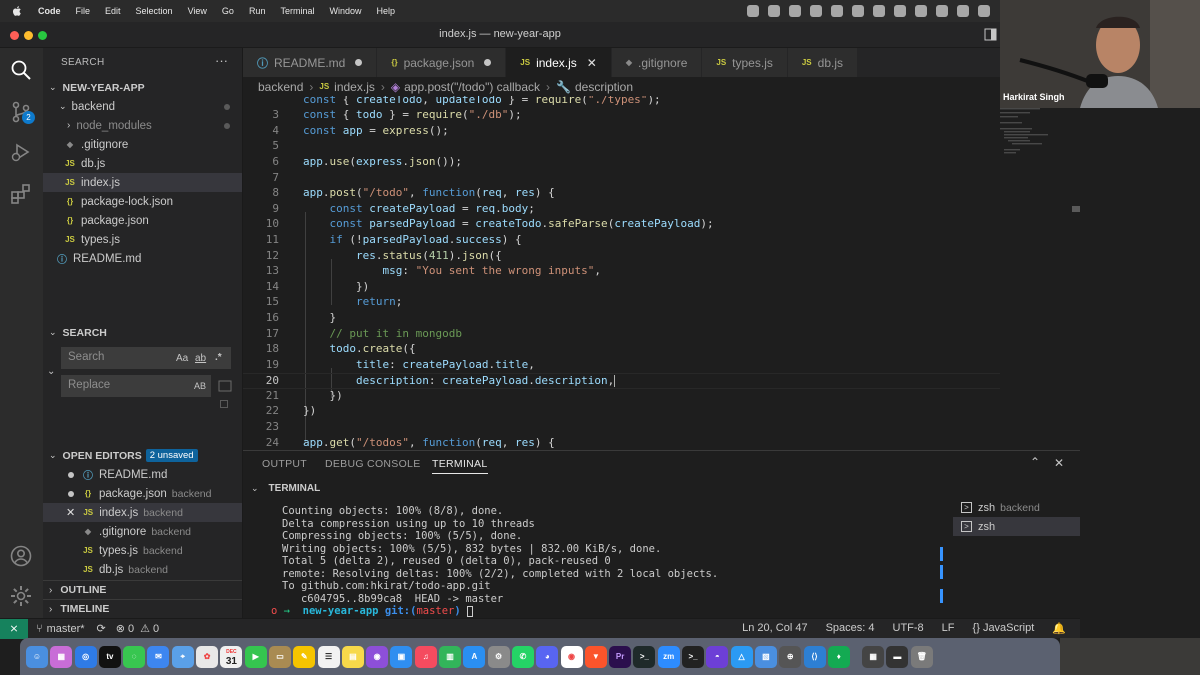  Describe the element at coordinates (385, 11) in the screenshot. I see `menu-help: Help` at that location.